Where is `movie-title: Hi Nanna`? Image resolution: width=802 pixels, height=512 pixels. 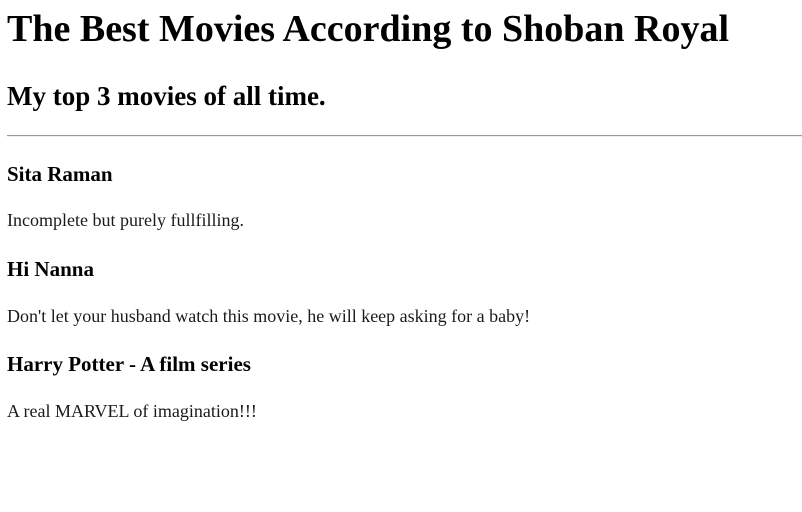 movie-title: Hi Nanna is located at coordinates (50, 269).